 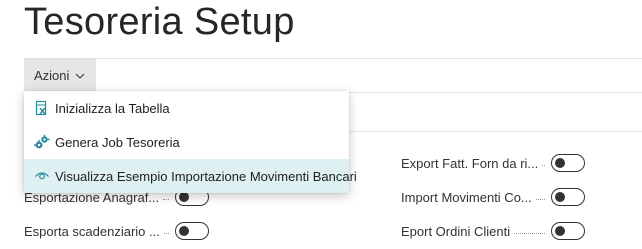 What do you see at coordinates (159, 22) in the screenshot?
I see `page-title: Tesoreria Setup` at bounding box center [159, 22].